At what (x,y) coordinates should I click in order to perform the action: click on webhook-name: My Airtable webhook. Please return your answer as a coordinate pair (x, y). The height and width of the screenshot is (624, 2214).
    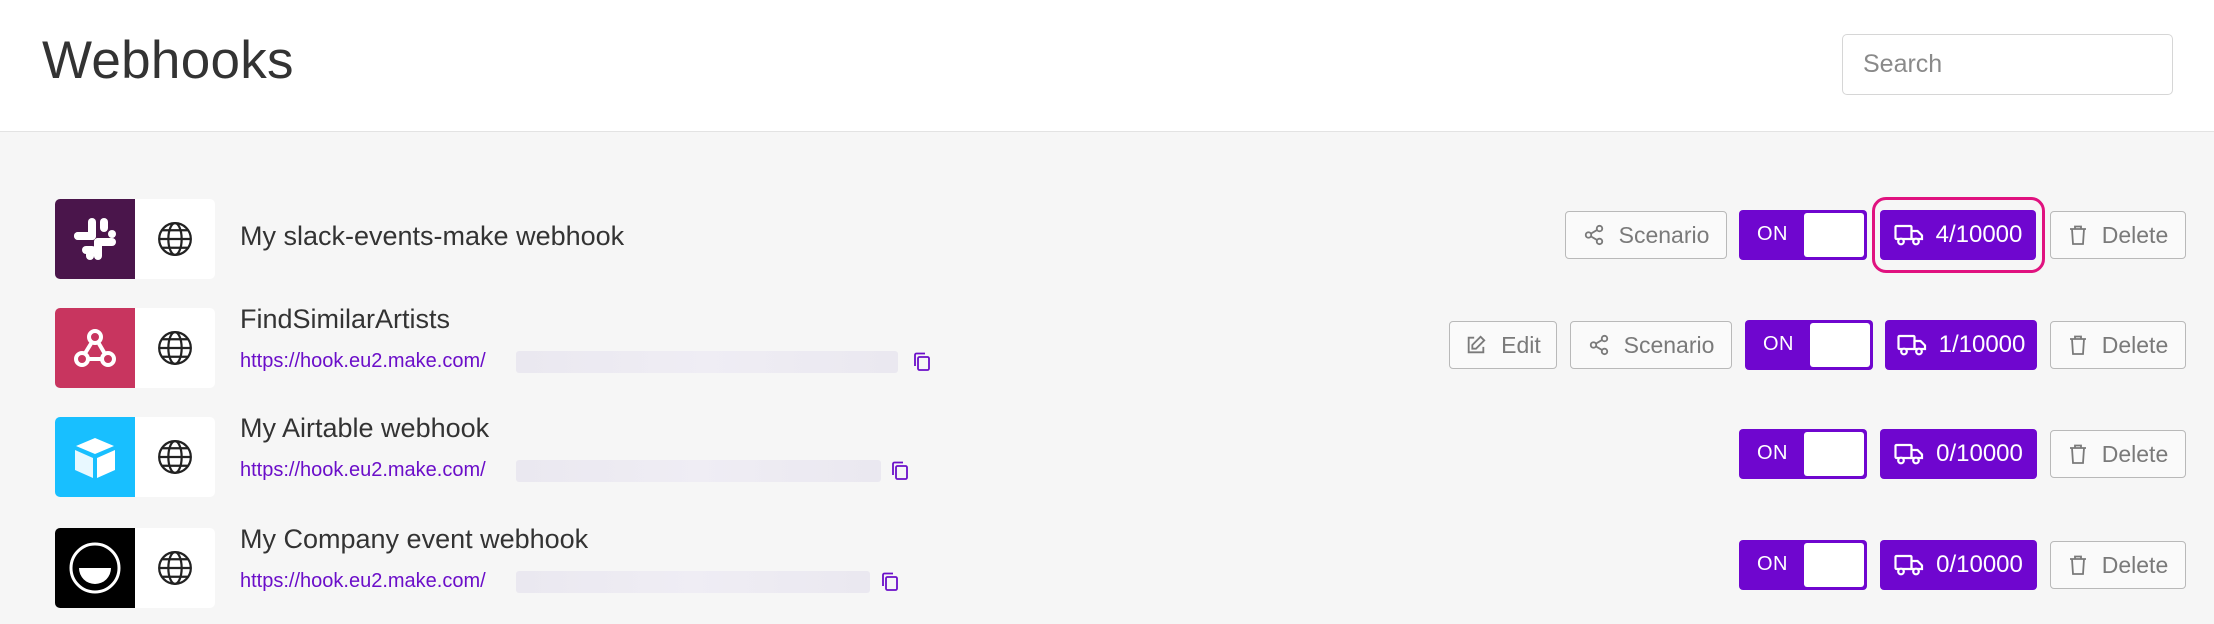
    Looking at the image, I should click on (364, 428).